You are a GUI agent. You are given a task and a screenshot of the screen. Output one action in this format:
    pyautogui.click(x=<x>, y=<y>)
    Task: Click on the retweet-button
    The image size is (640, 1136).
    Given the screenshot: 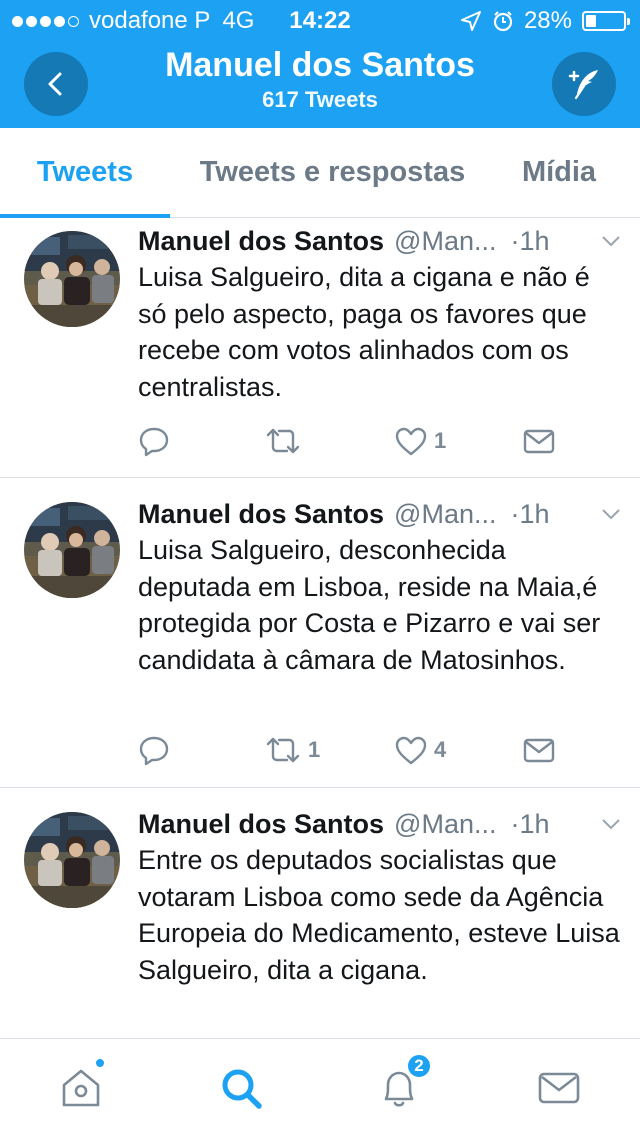 What is the action you would take?
    pyautogui.click(x=286, y=441)
    